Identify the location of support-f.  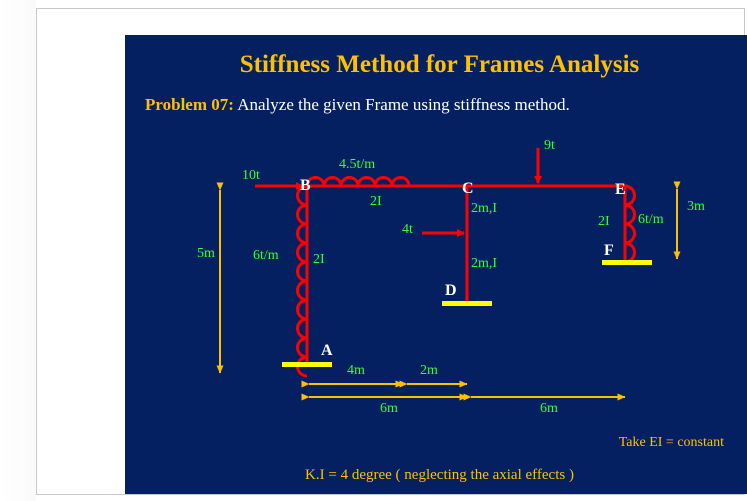
(627, 262).